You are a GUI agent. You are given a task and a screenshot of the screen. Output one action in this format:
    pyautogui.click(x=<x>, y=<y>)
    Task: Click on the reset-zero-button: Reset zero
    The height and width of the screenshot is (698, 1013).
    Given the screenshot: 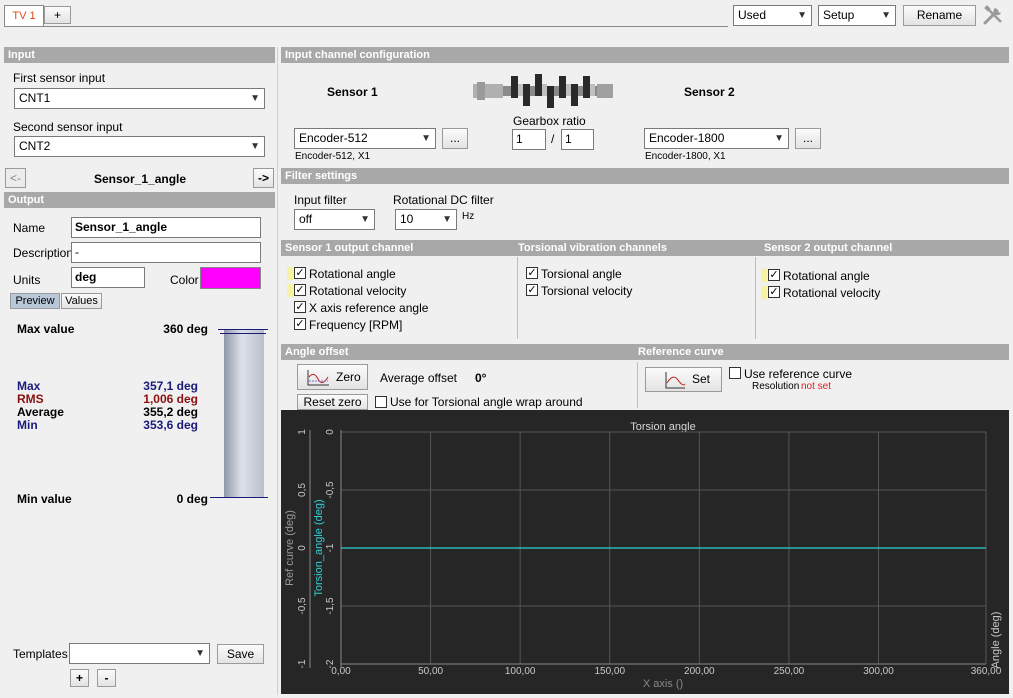 What is the action you would take?
    pyautogui.click(x=332, y=402)
    